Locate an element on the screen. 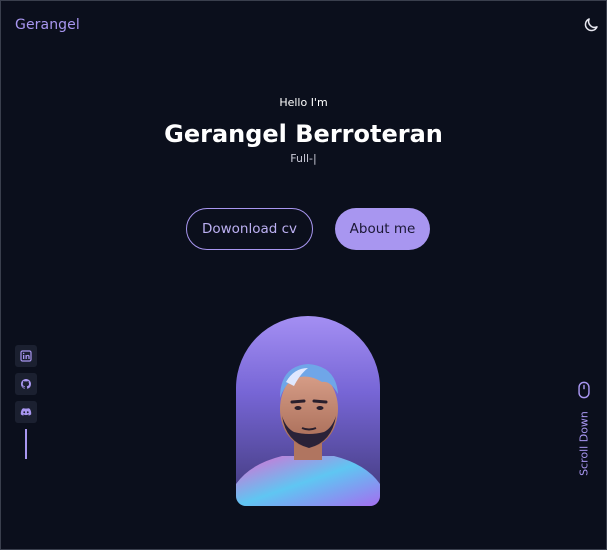 This screenshot has height=550, width=607. discord-link is located at coordinates (26, 412).